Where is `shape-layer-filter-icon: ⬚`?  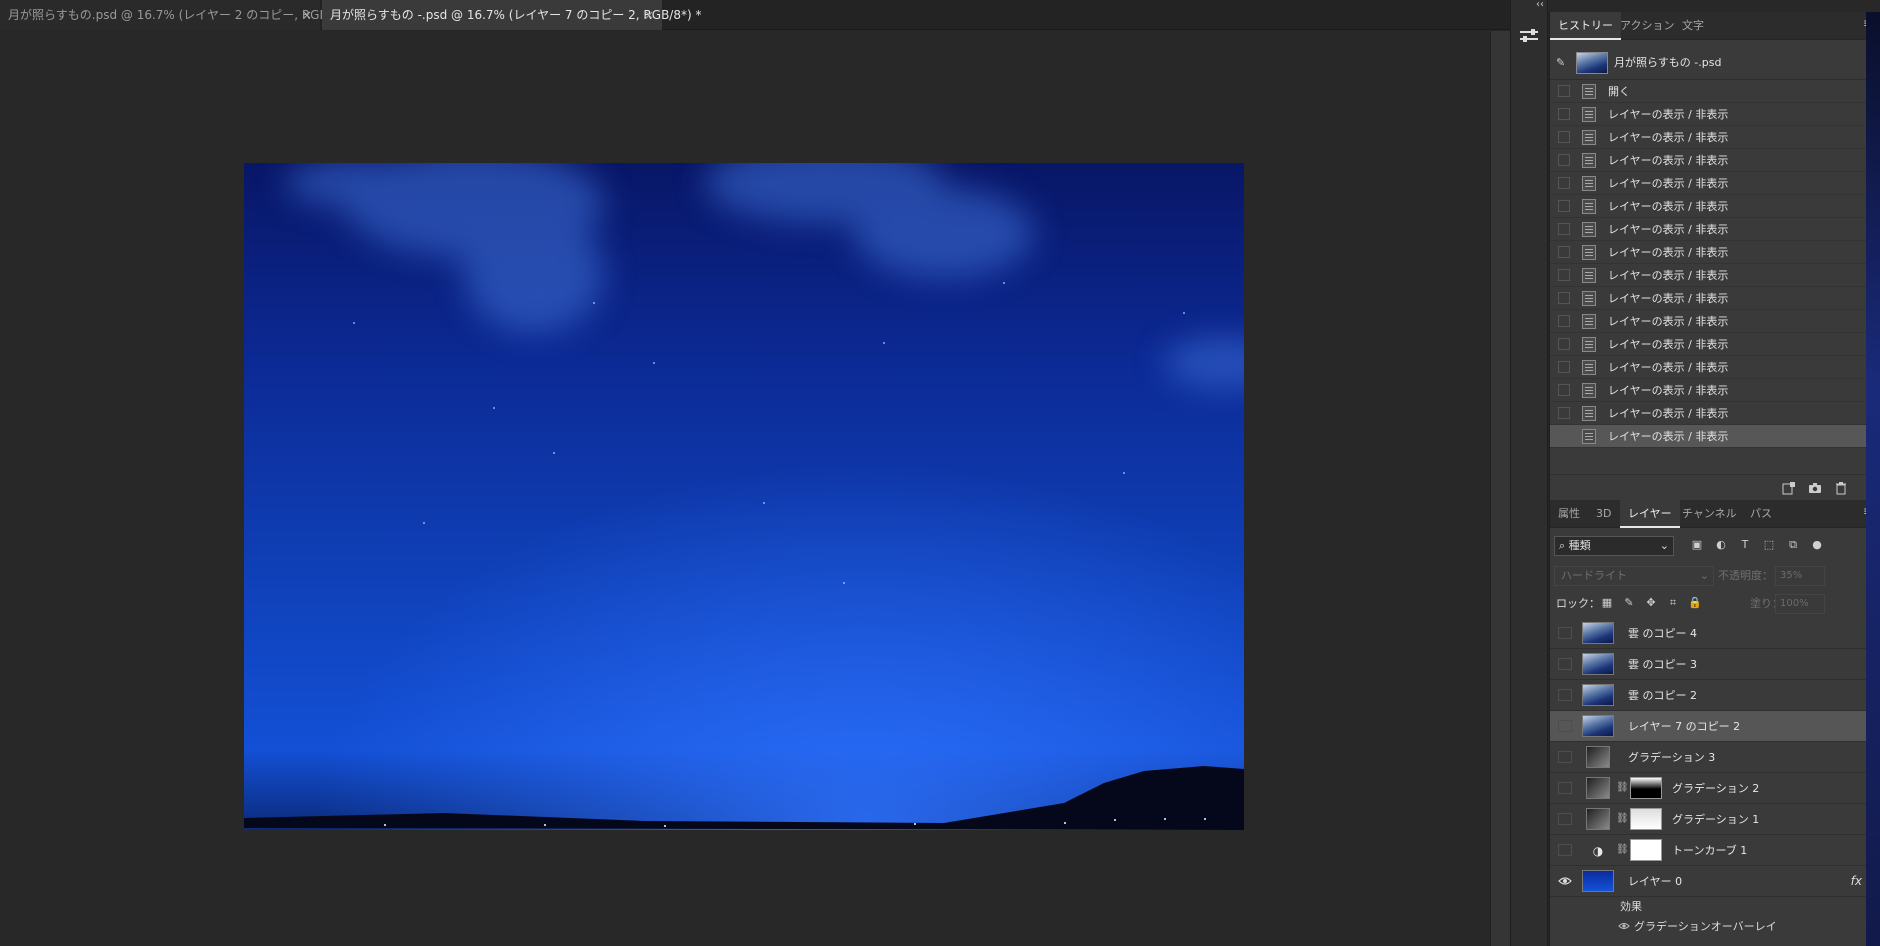
shape-layer-filter-icon: ⬚ is located at coordinates (1769, 545).